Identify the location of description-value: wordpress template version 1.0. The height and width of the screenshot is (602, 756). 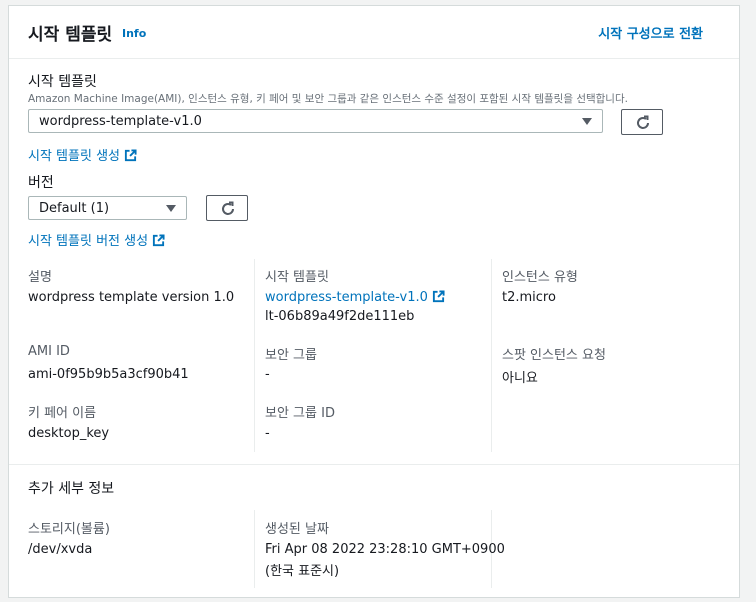
(131, 297).